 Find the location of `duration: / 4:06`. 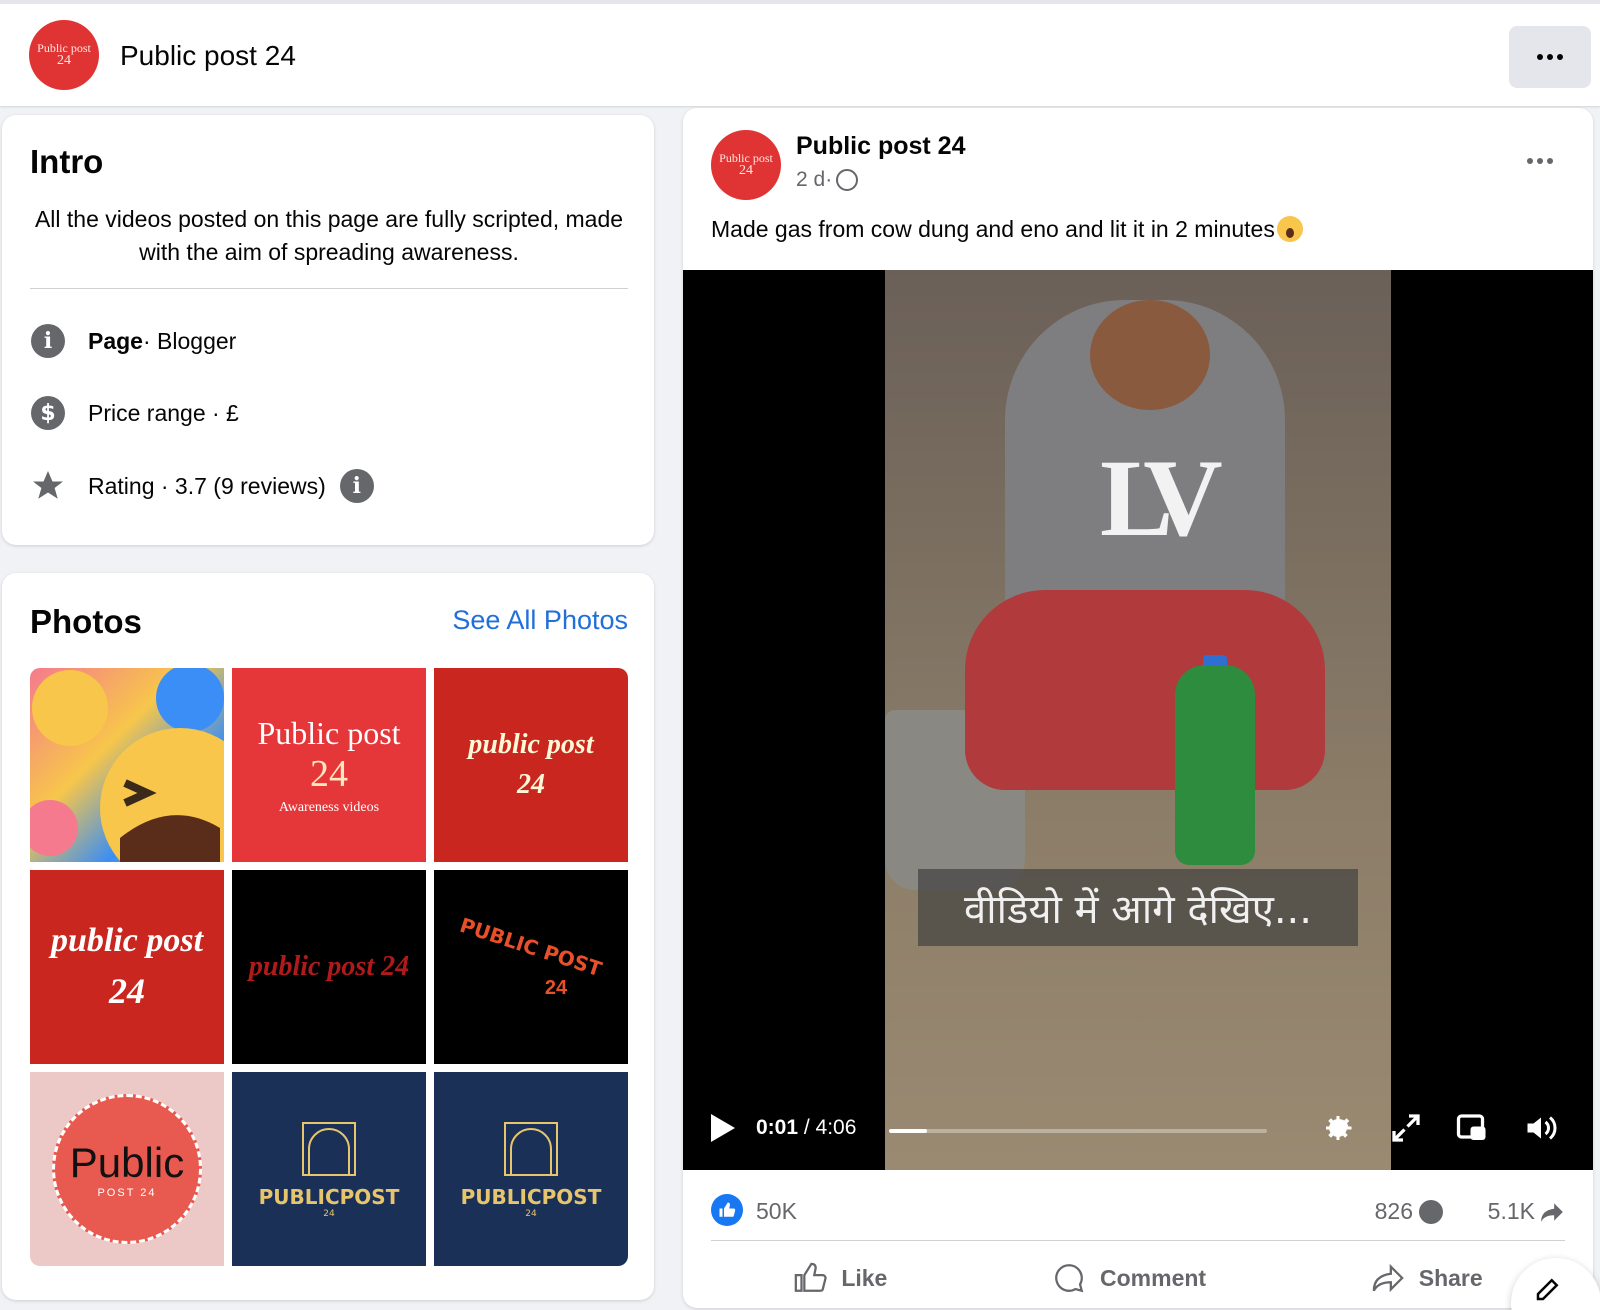

duration: / 4:06 is located at coordinates (827, 1127).